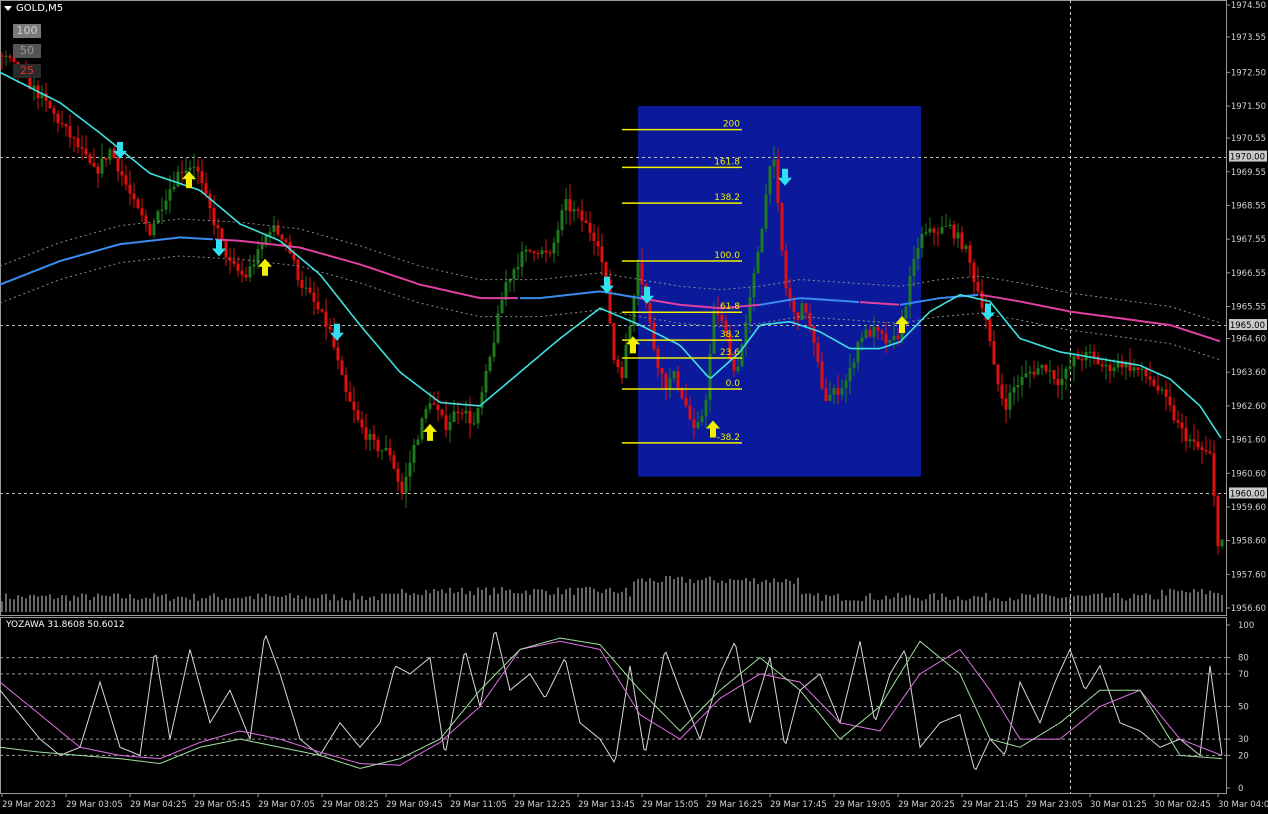 This screenshot has width=1268, height=814. I want to click on time-tick-label: 29 Mar 20:25, so click(926, 805).